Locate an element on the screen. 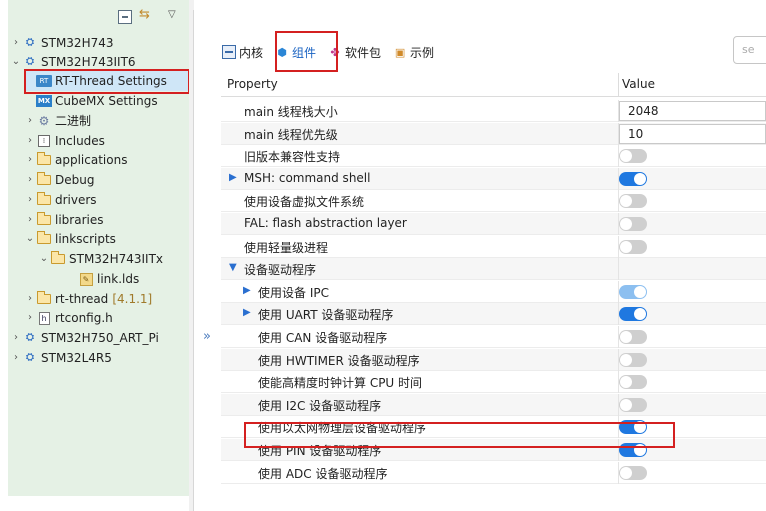  property-row: ▶ MSH: command shell is located at coordinates (493, 178).